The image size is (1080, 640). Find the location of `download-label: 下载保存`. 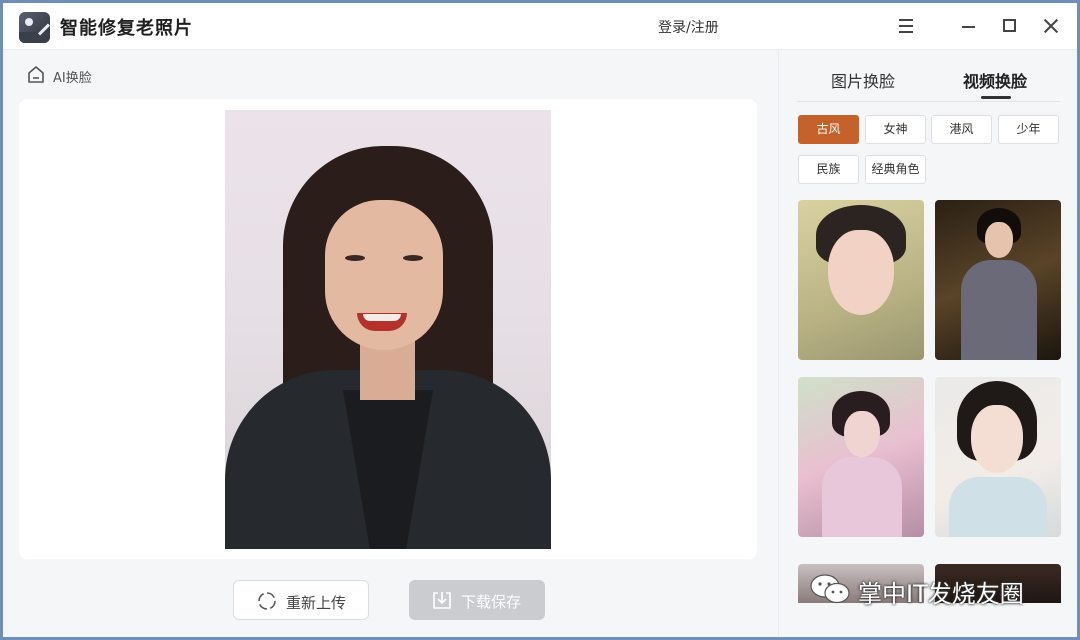

download-label: 下载保存 is located at coordinates (491, 602).